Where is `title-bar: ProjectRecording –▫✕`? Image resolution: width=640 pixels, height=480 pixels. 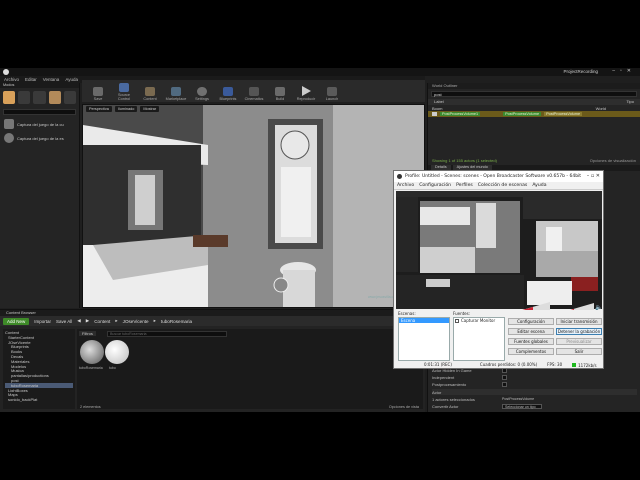 title-bar: ProjectRecording –▫✕ is located at coordinates (320, 72).